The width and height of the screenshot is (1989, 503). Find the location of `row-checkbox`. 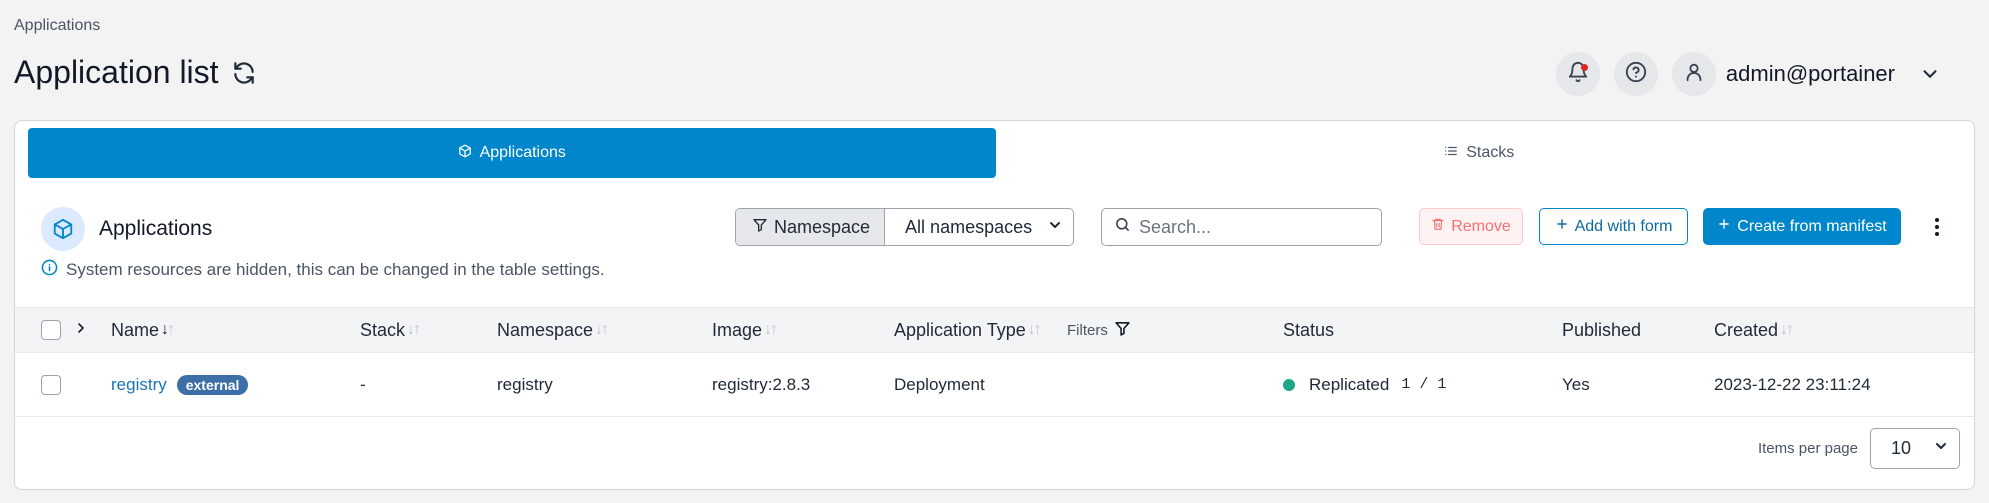

row-checkbox is located at coordinates (51, 384).